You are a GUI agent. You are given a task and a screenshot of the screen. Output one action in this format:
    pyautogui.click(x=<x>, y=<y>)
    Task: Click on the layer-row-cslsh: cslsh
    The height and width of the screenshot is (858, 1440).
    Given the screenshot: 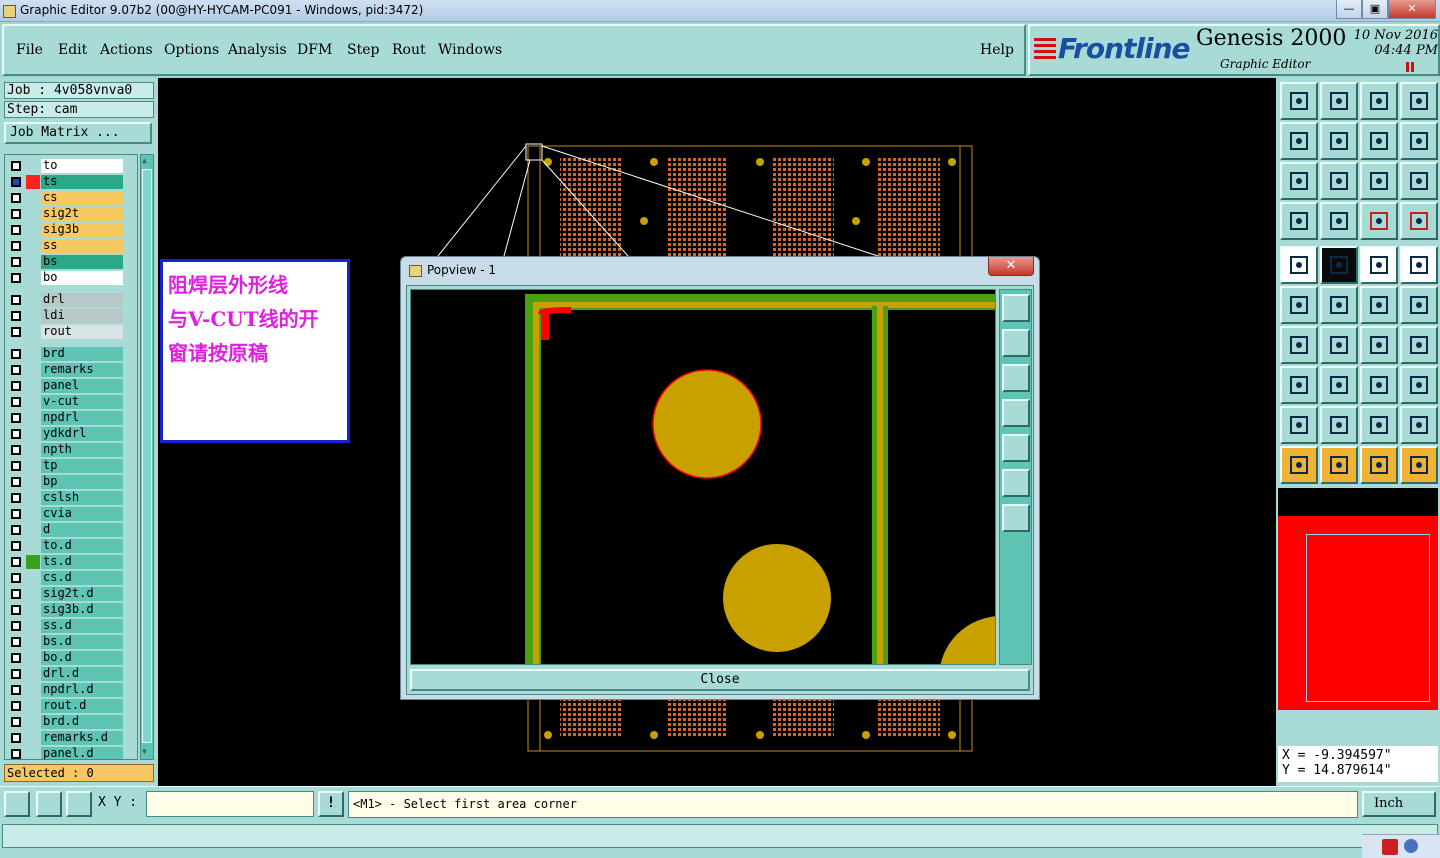 What is the action you would take?
    pyautogui.click(x=72, y=498)
    